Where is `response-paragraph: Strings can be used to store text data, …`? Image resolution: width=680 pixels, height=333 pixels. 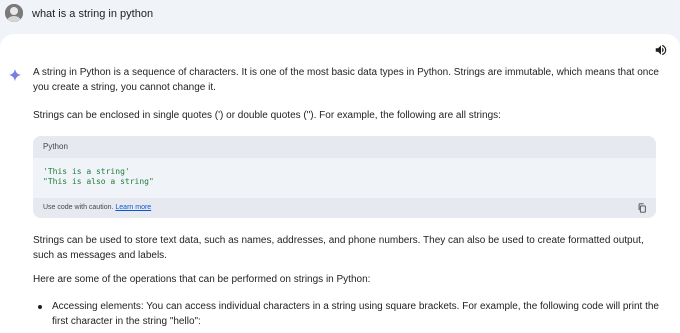 response-paragraph: Strings can be used to store text data, … is located at coordinates (338, 248).